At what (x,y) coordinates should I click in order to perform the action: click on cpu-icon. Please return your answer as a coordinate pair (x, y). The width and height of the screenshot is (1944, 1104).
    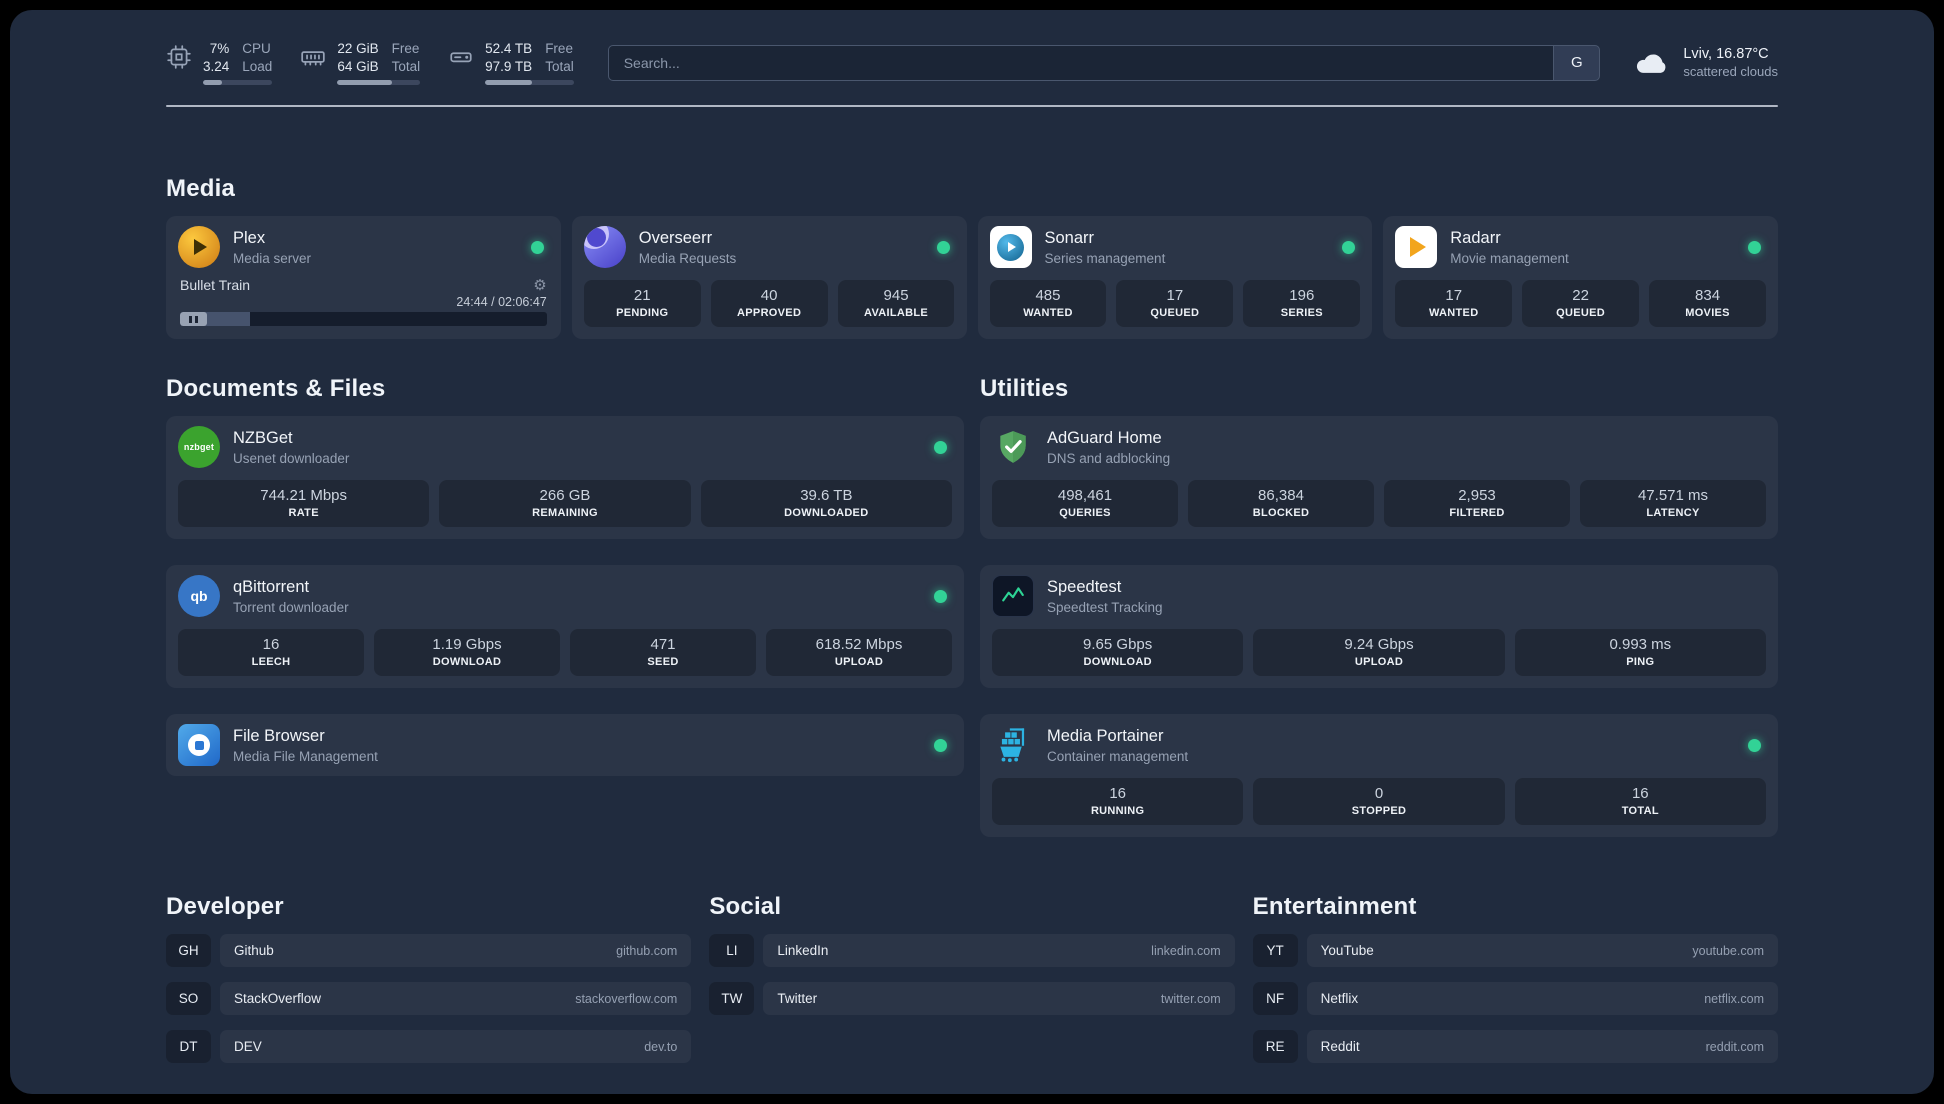
    Looking at the image, I should click on (179, 57).